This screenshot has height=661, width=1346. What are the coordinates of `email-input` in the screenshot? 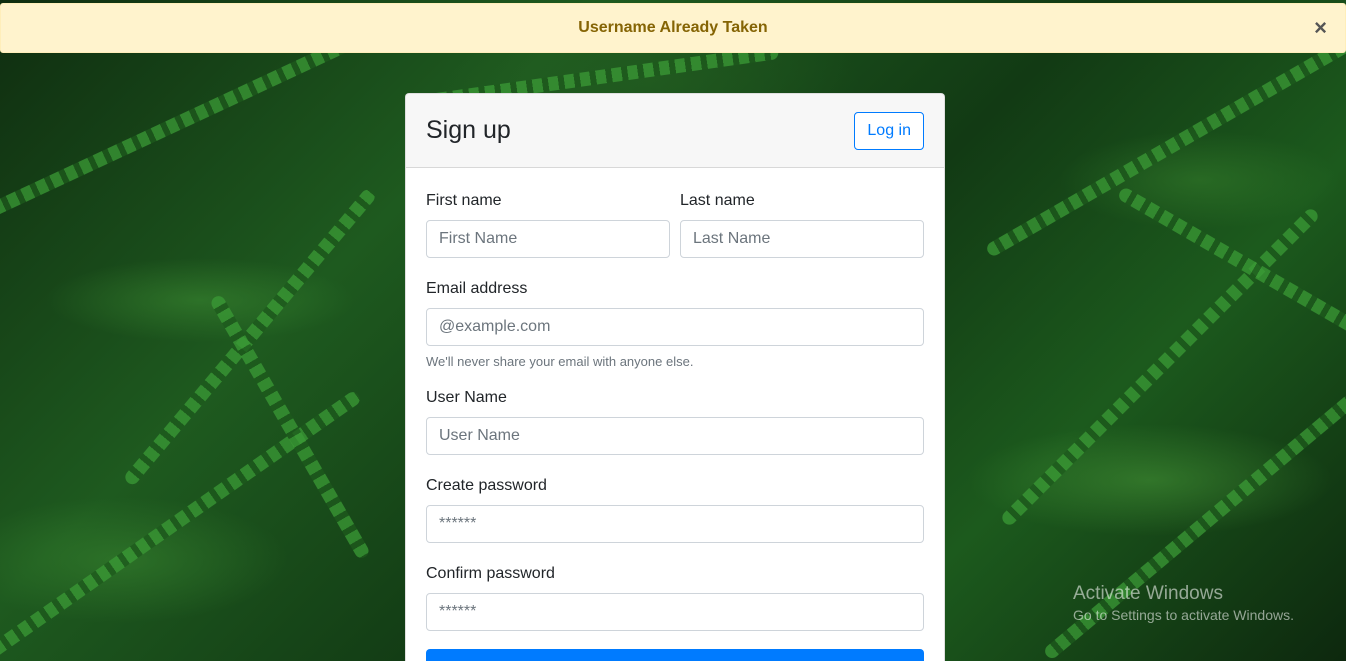 It's located at (675, 327).